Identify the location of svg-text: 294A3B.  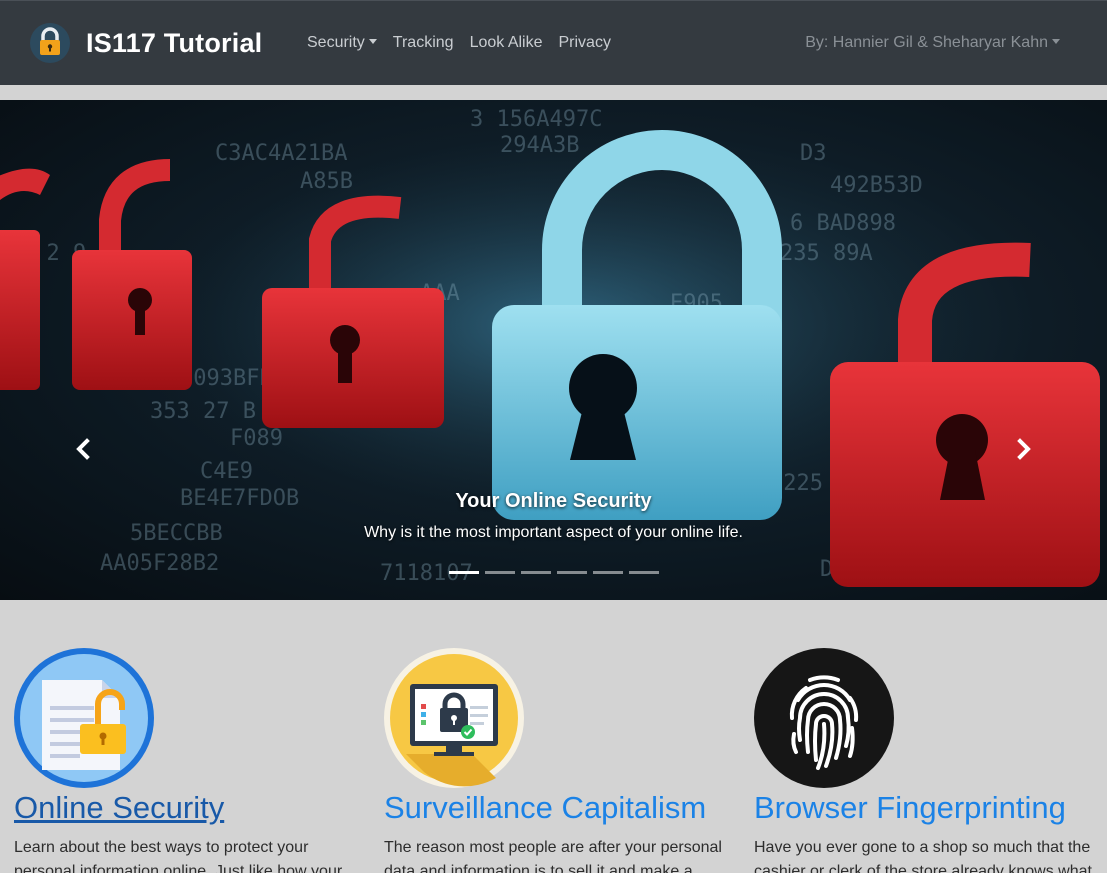
(539, 145).